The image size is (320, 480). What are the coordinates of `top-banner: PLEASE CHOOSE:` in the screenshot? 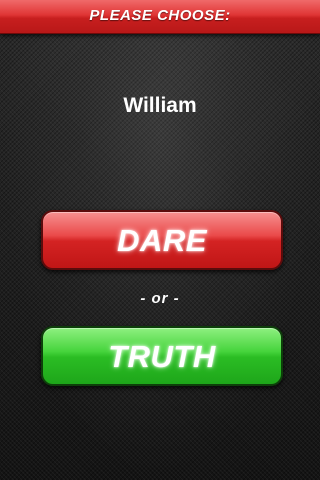 It's located at (160, 17).